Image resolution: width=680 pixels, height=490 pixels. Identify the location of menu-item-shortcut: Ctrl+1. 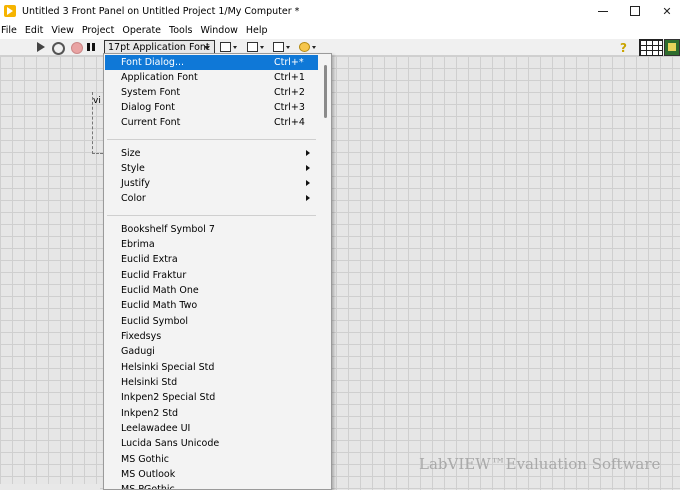
(289, 77).